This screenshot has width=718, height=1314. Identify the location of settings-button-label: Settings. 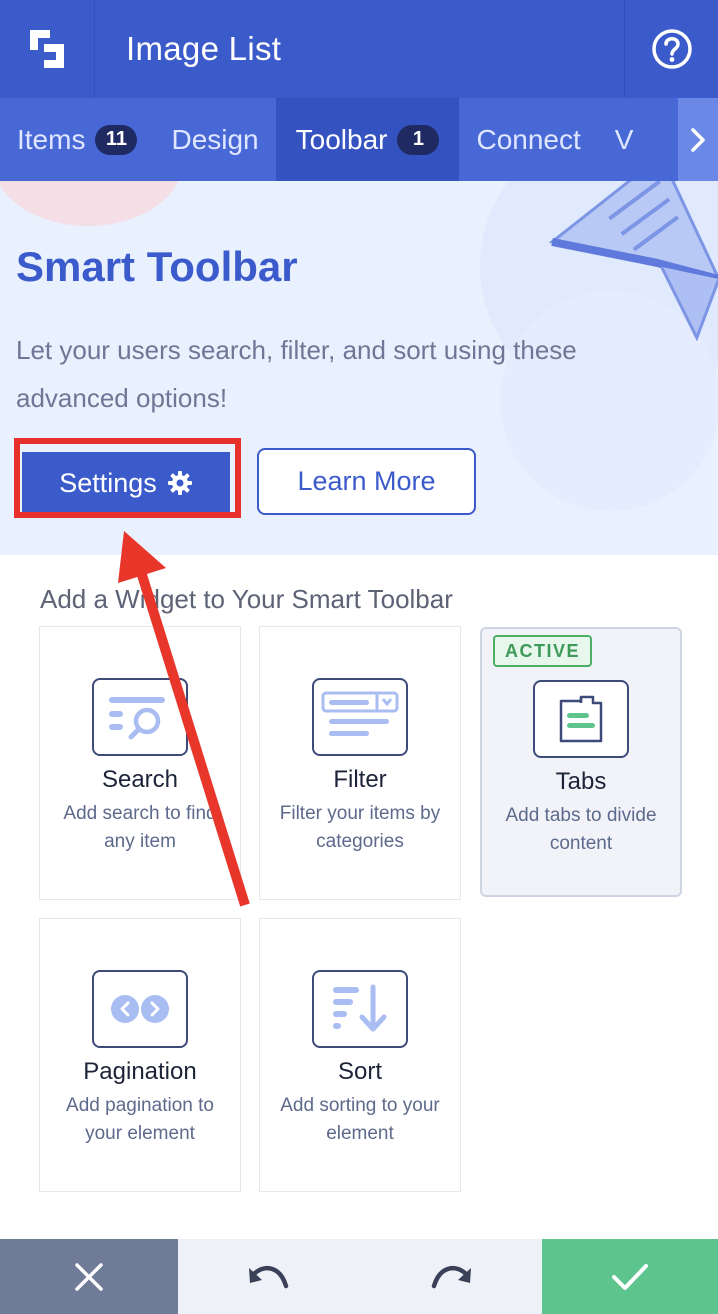
(108, 482).